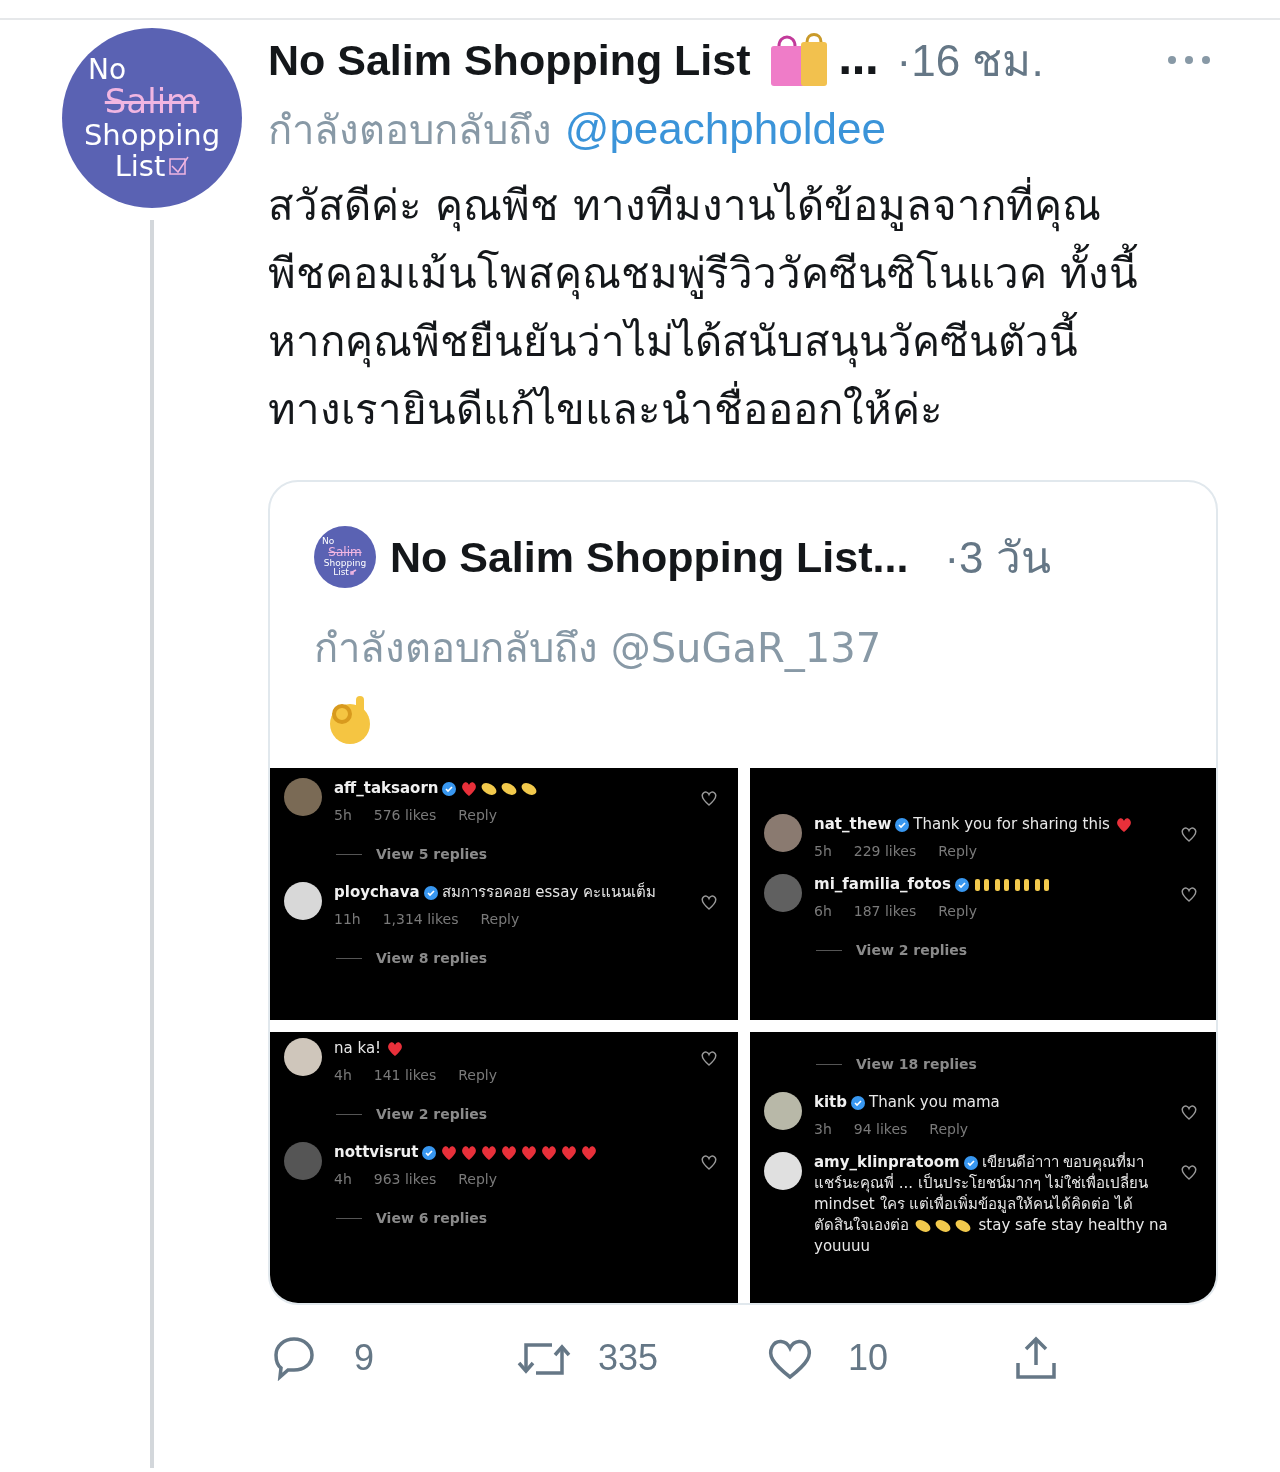 The width and height of the screenshot is (1280, 1472). I want to click on view-replies-link: View 6 replies, so click(432, 1218).